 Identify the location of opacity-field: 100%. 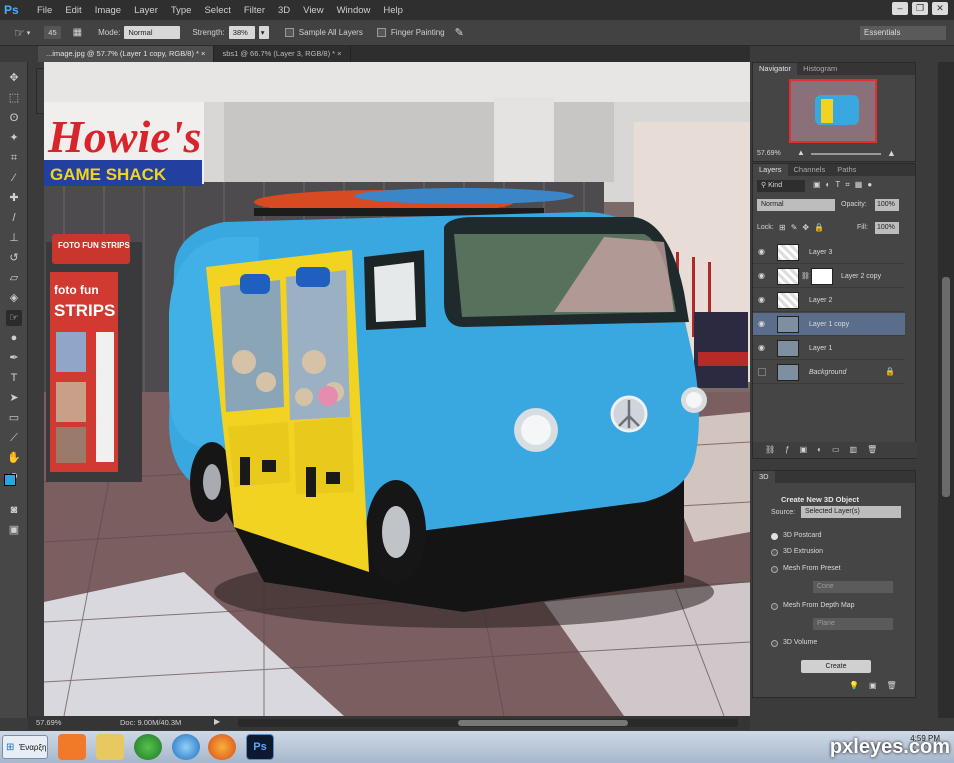
(887, 205).